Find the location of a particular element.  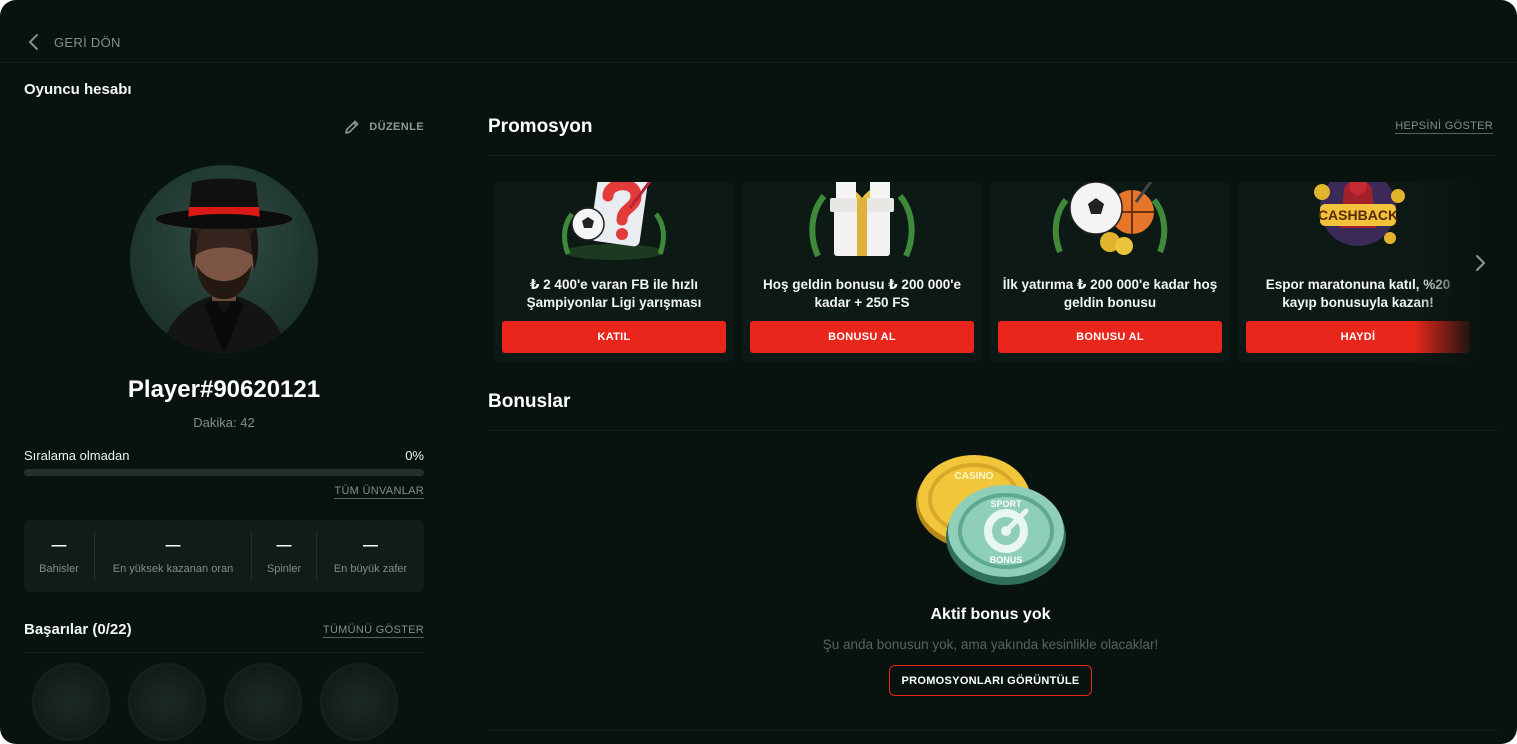

stat-label: En yüksek kazanan oran is located at coordinates (173, 569).